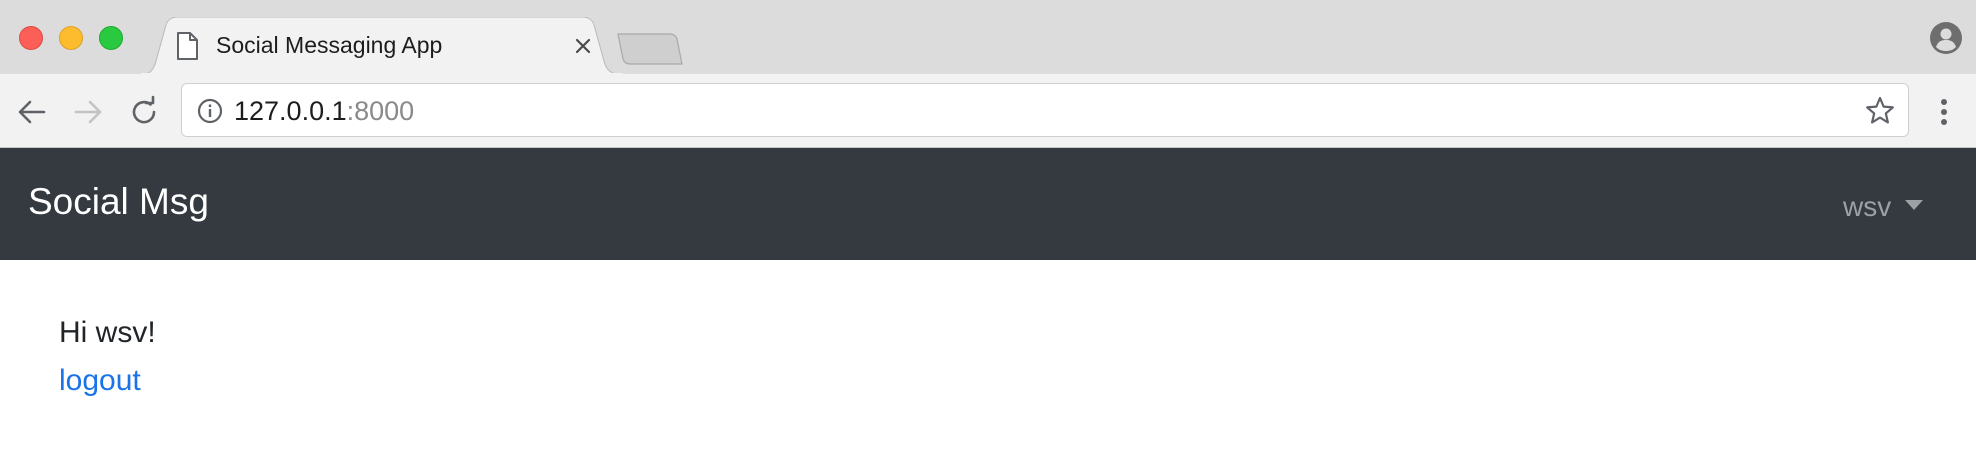 The width and height of the screenshot is (1976, 460). Describe the element at coordinates (111, 38) in the screenshot. I see `window-maximize-button` at that location.